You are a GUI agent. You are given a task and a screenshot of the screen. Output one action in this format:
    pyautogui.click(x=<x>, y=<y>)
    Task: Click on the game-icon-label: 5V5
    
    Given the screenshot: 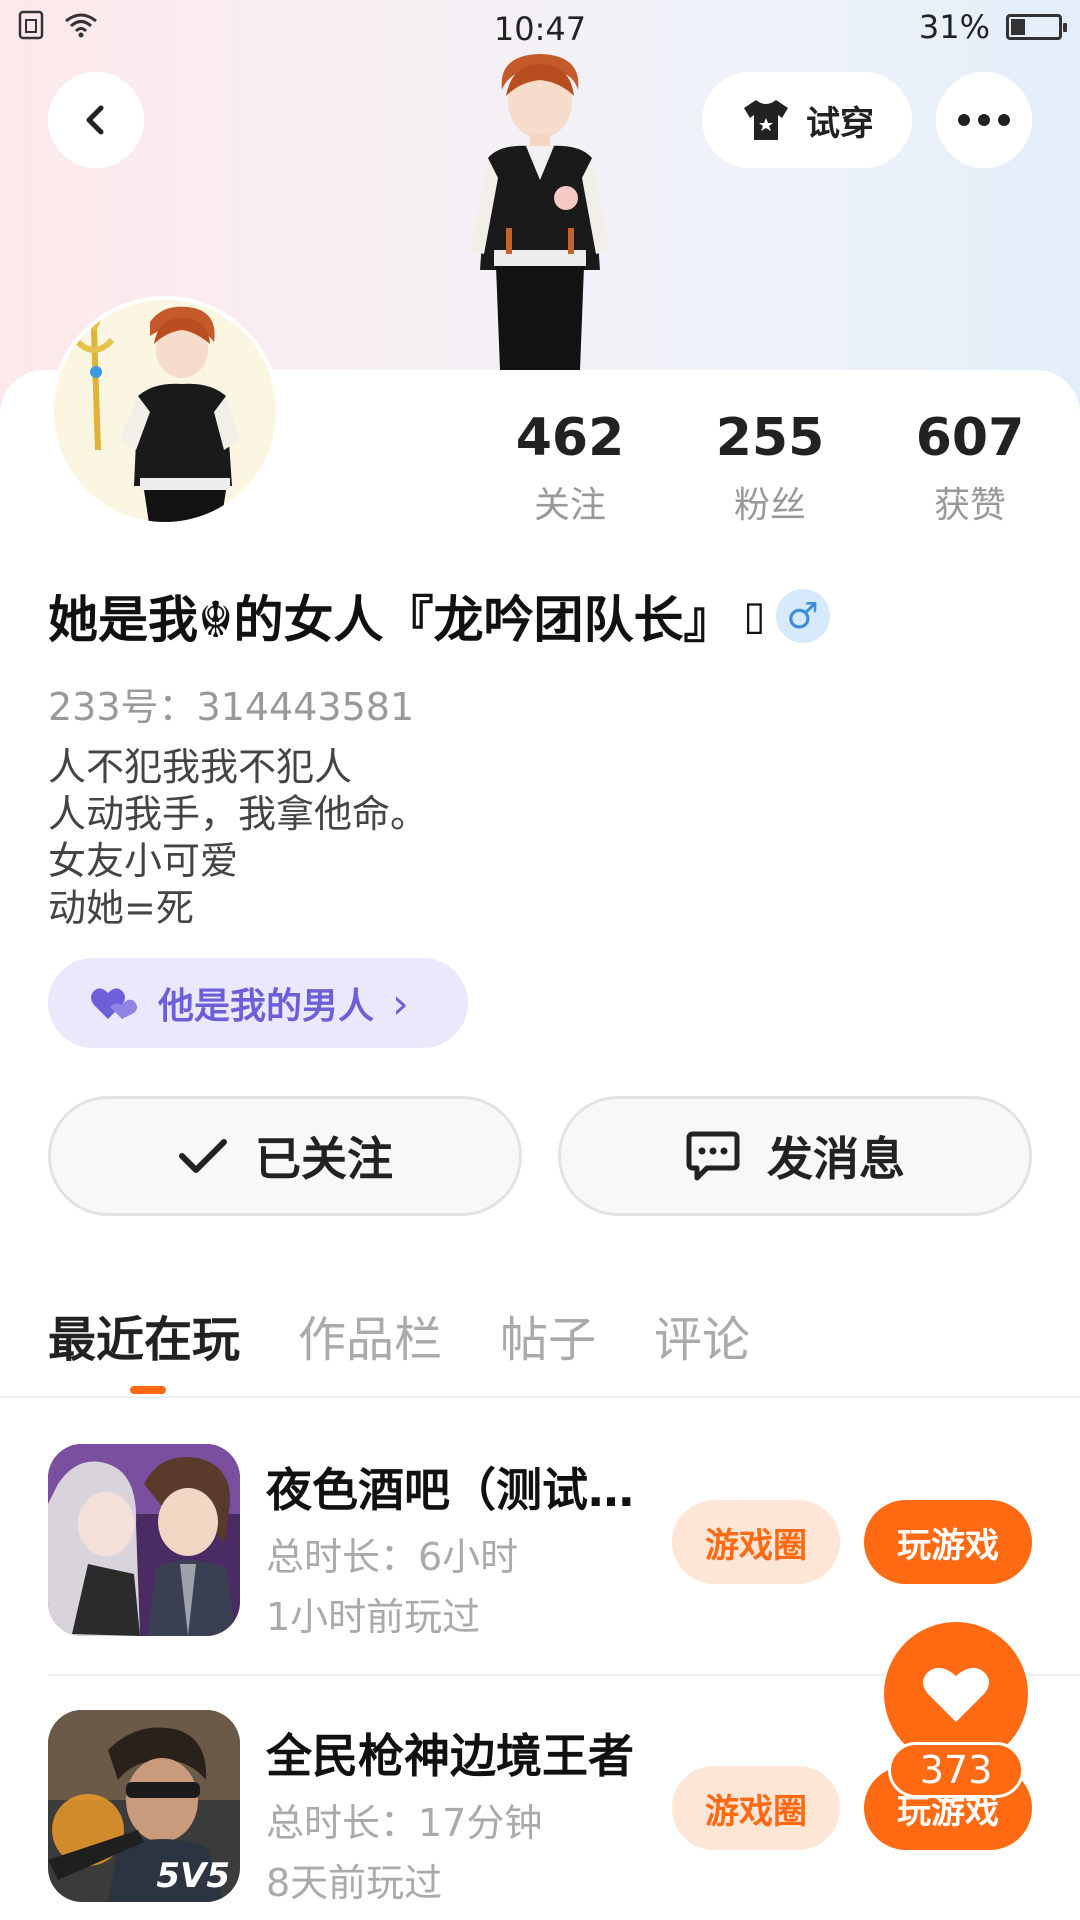 What is the action you would take?
    pyautogui.click(x=193, y=1876)
    